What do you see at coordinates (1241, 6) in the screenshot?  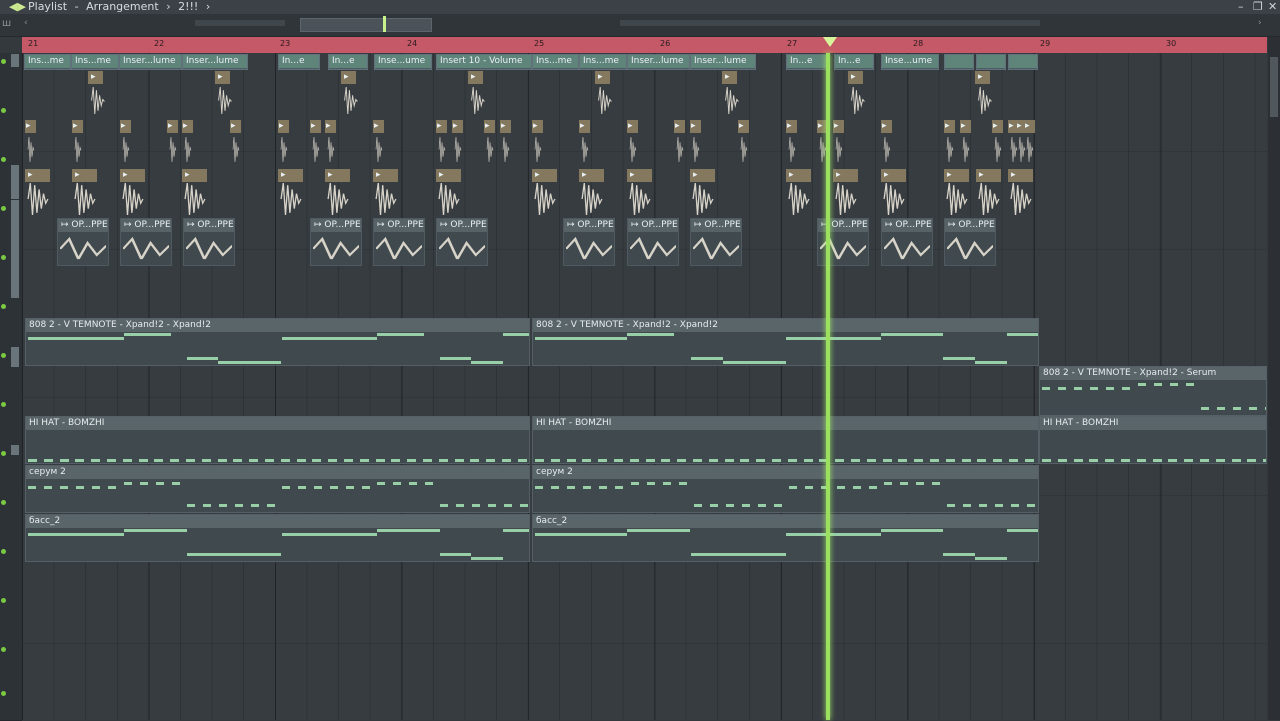 I see `minimize-button: –` at bounding box center [1241, 6].